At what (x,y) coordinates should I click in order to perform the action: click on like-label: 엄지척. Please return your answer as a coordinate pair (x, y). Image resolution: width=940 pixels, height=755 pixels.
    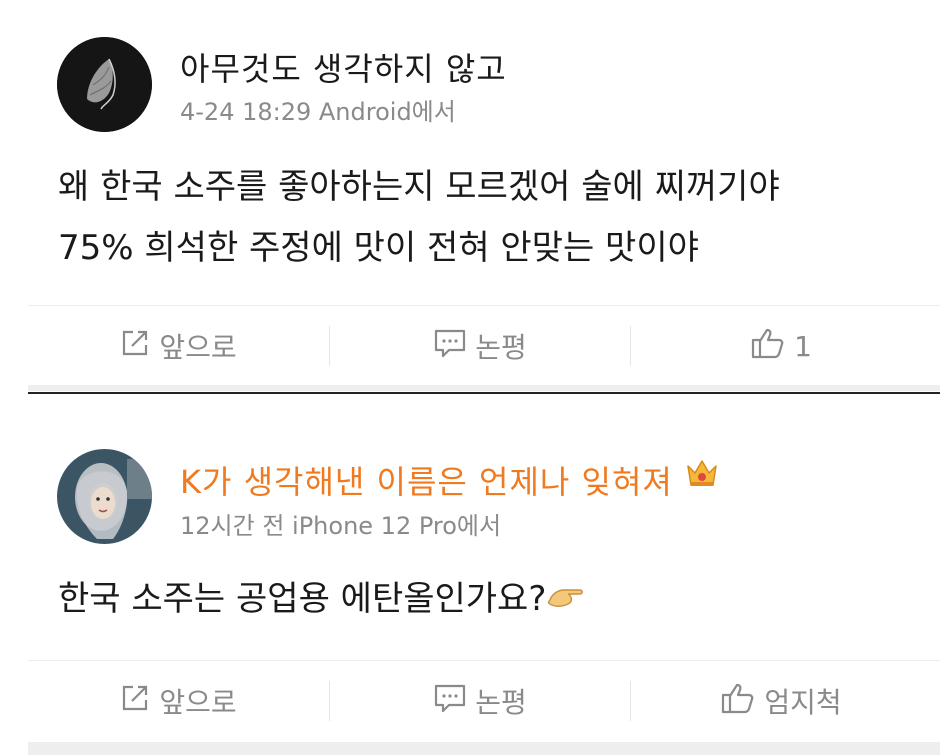
    Looking at the image, I should click on (803, 702).